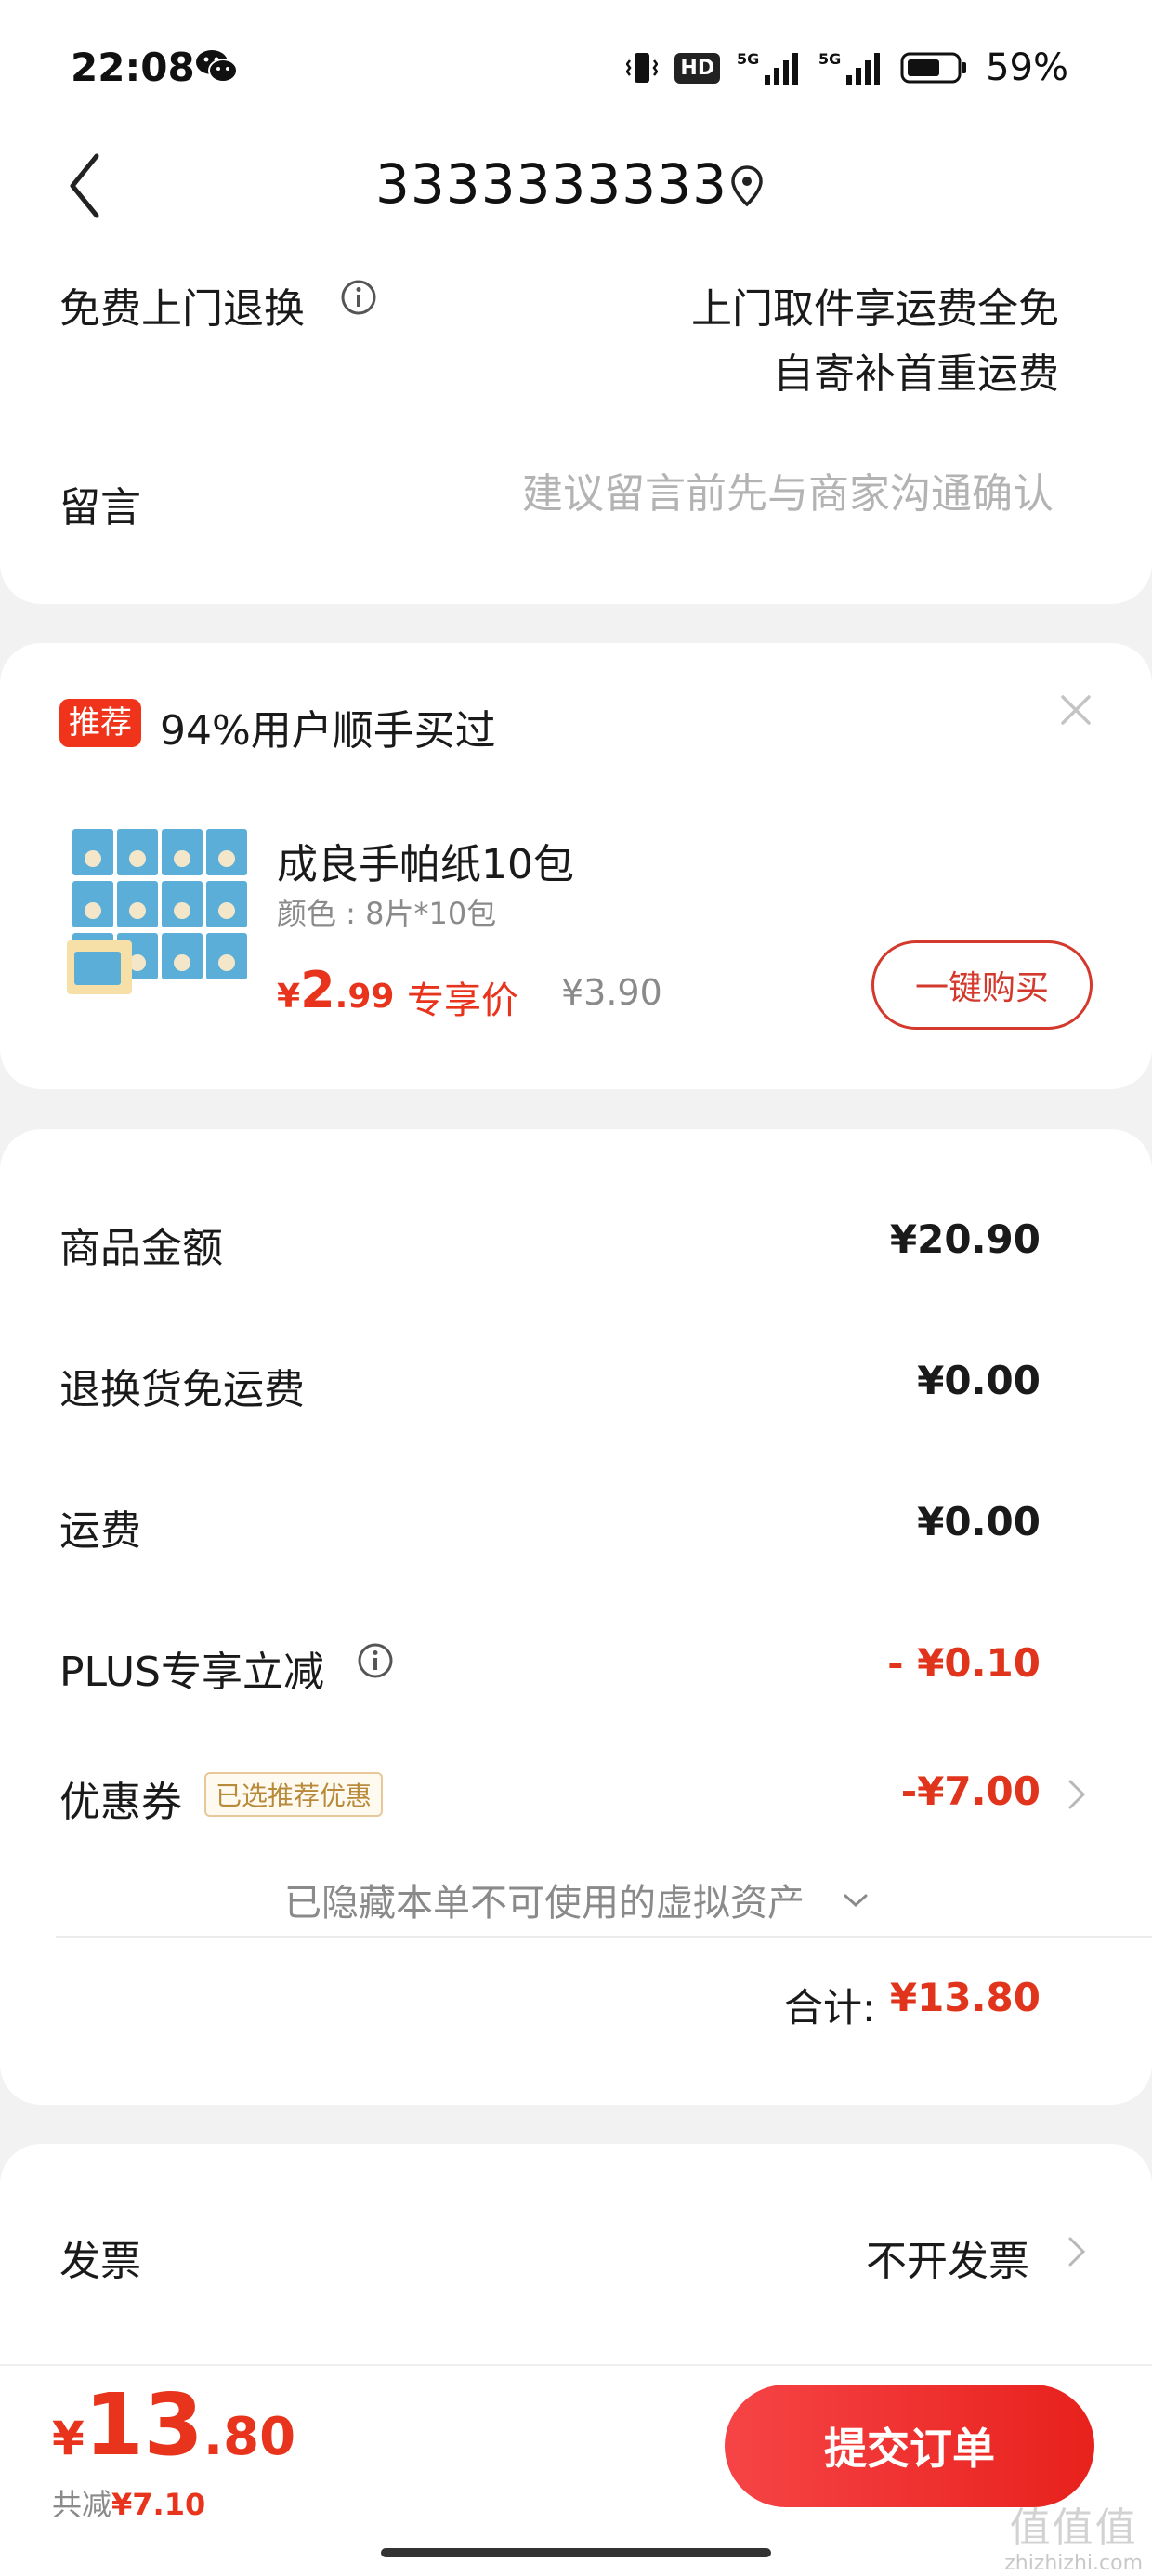  I want to click on coupon-tag: 已选推荐优惠, so click(294, 1794).